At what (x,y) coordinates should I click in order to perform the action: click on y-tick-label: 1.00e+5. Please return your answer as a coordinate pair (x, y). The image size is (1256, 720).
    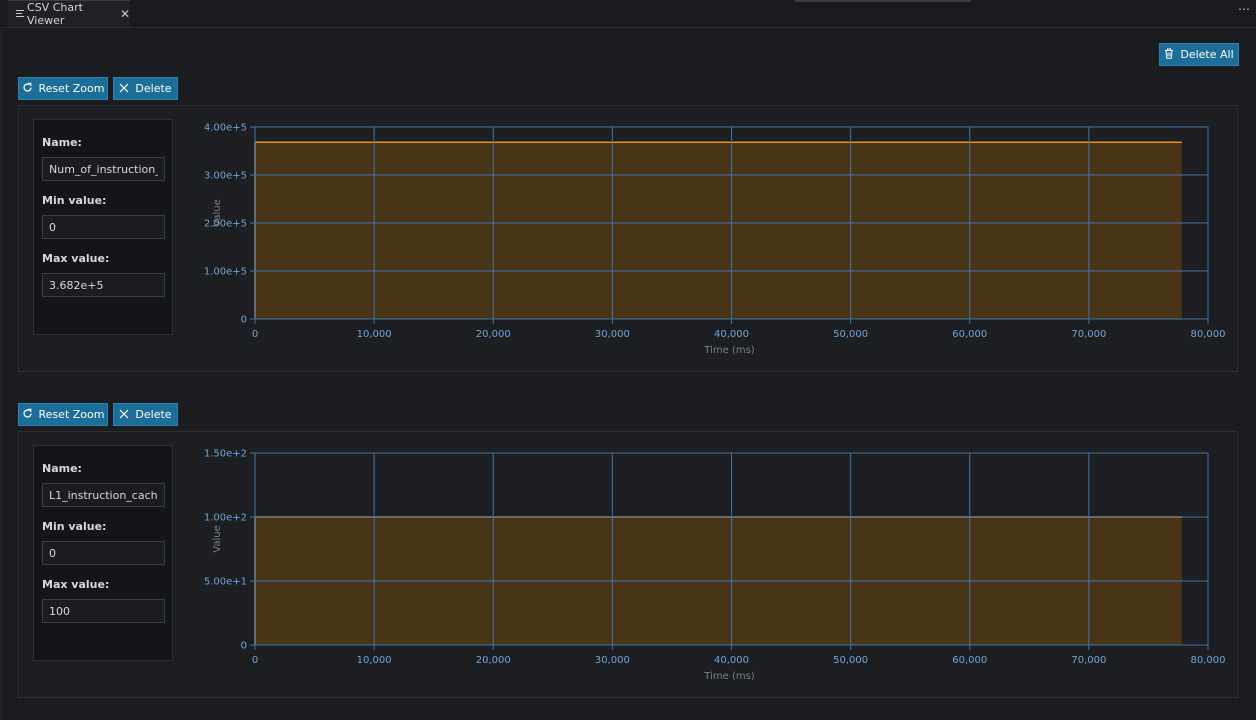
    Looking at the image, I should click on (225, 272).